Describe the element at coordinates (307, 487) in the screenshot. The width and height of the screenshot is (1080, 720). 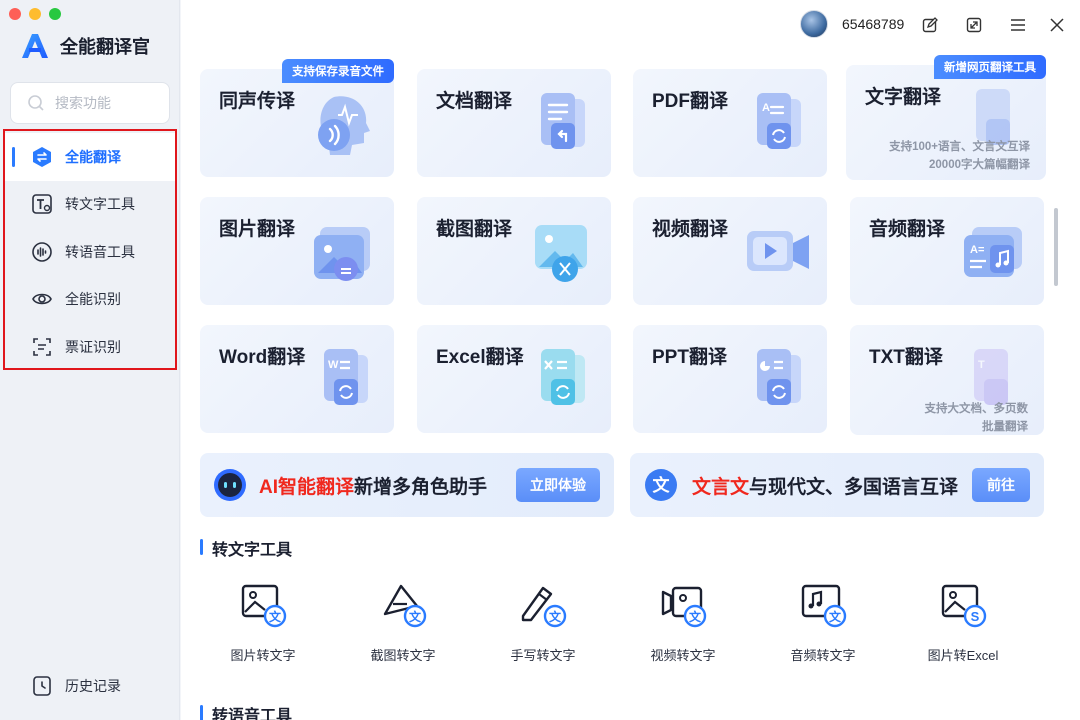
I see `banner-highlight: AI智能翻译` at that location.